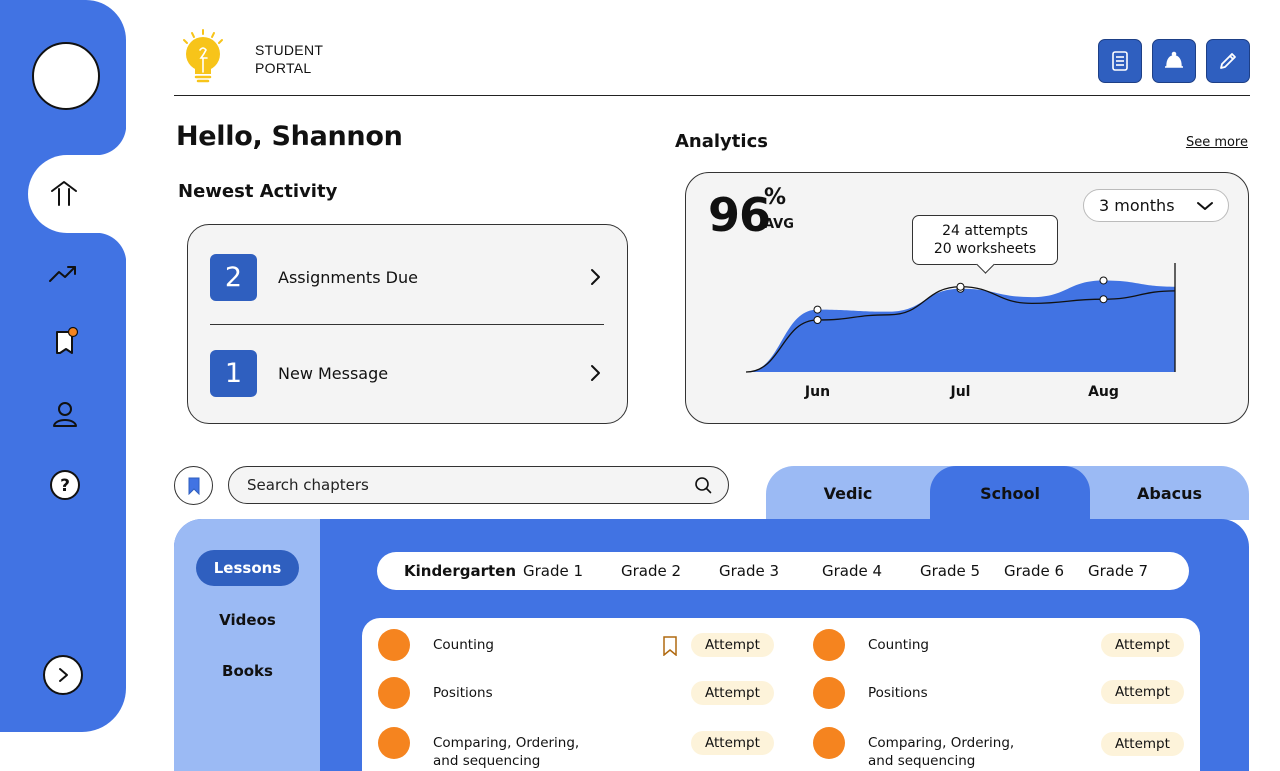 The height and width of the screenshot is (771, 1280). What do you see at coordinates (289, 136) in the screenshot?
I see `greeting: Hello, Shannon` at bounding box center [289, 136].